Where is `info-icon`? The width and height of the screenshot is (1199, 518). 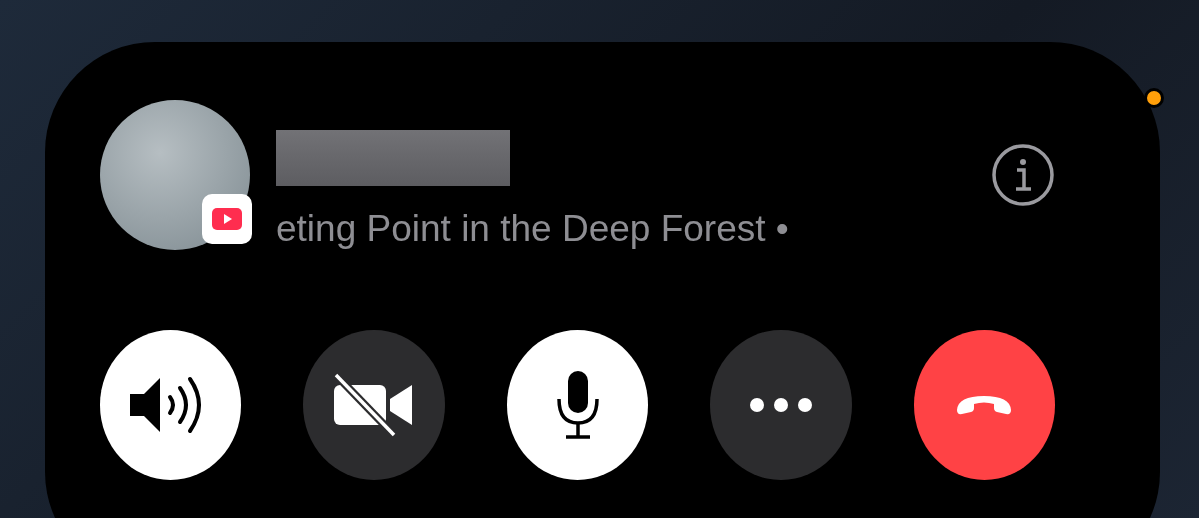 info-icon is located at coordinates (1023, 175).